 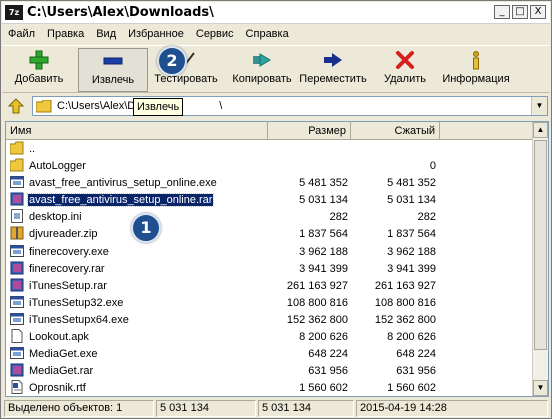 I want to click on info-icon, so click(x=476, y=60).